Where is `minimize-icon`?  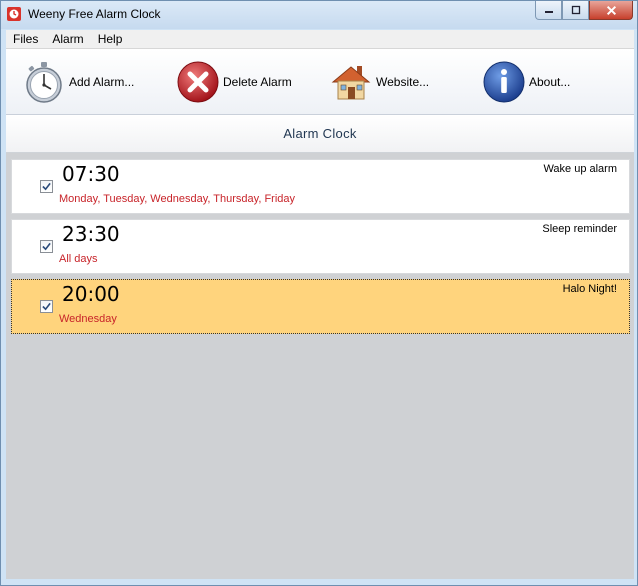 minimize-icon is located at coordinates (548, 12).